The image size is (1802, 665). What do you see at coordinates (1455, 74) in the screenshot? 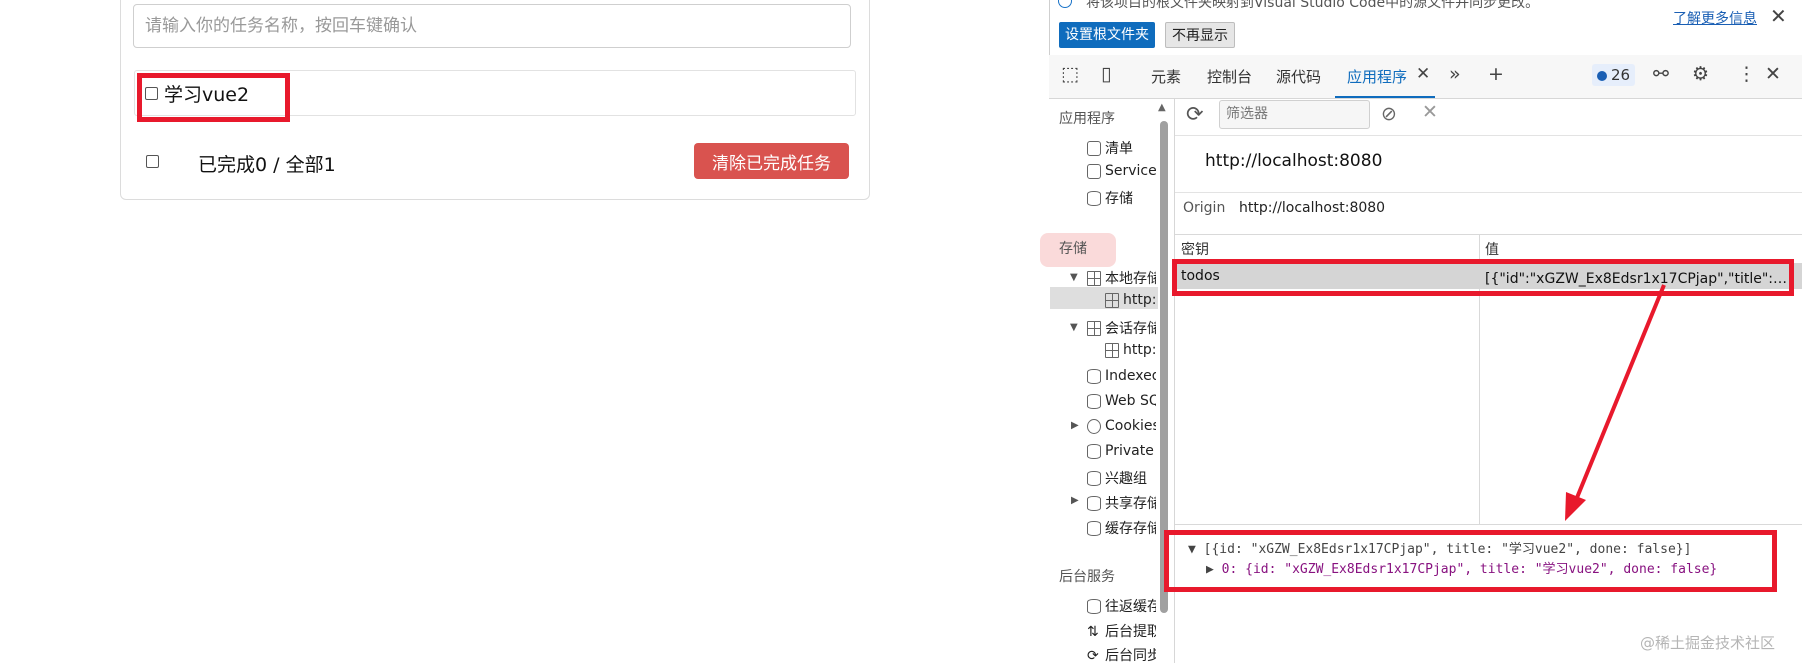
I see `more-tabs-icon: »` at bounding box center [1455, 74].